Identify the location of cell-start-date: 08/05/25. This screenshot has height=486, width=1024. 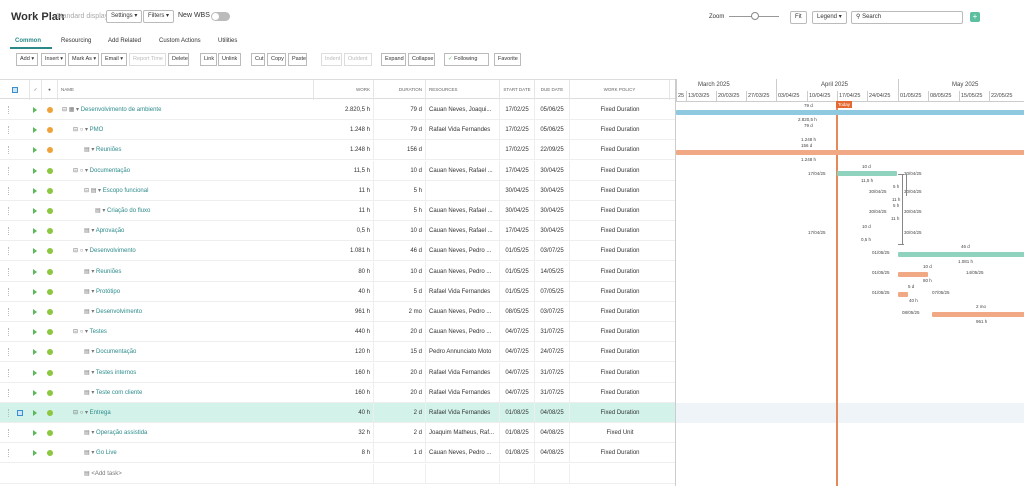
(517, 312).